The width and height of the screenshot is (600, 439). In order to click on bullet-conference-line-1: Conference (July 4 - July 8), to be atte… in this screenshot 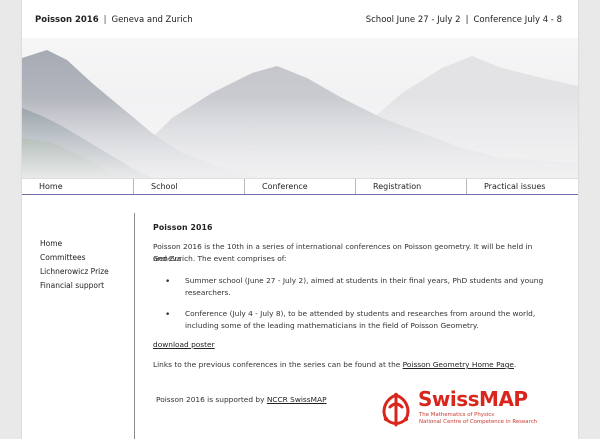, I will do `click(360, 313)`.